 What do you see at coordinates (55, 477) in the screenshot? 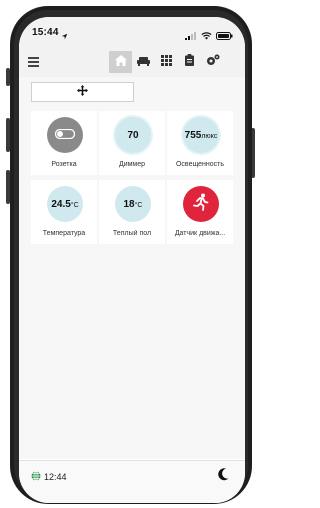
I see `footer-time: 12:44` at bounding box center [55, 477].